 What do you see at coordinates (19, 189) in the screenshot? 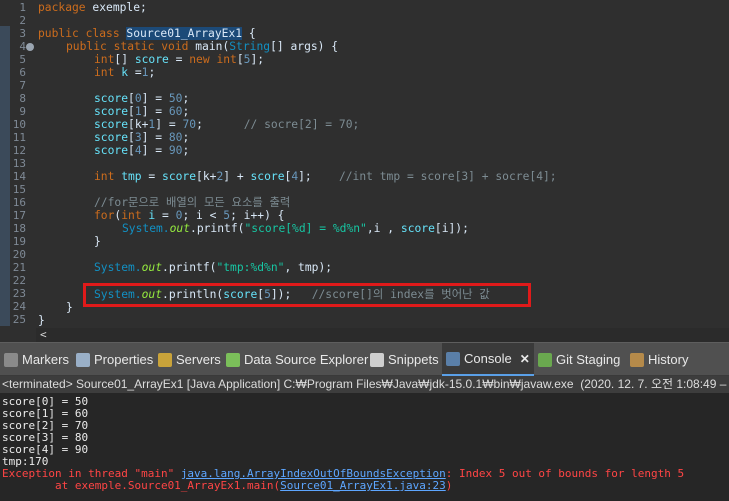
I see `line-number: 15` at bounding box center [19, 189].